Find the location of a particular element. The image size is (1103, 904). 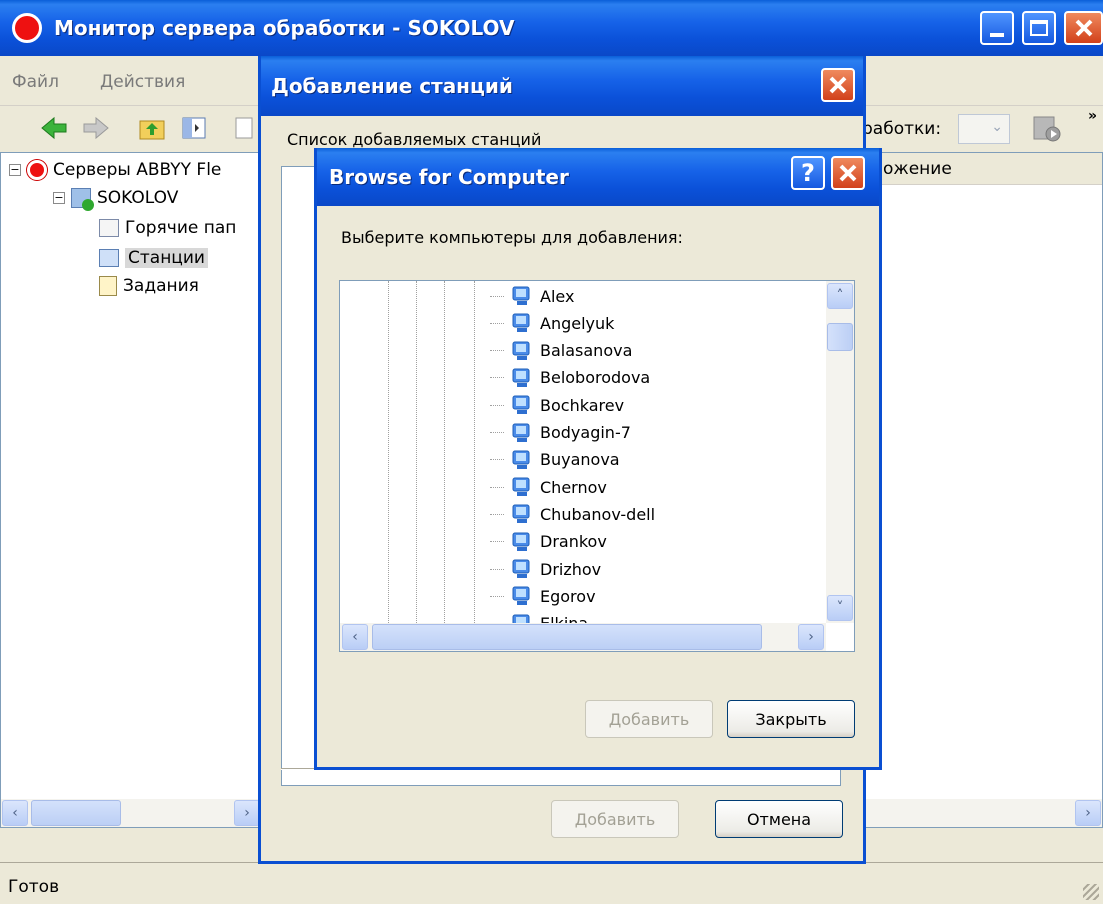

scroll-down-arrow: ˅ is located at coordinates (840, 608).